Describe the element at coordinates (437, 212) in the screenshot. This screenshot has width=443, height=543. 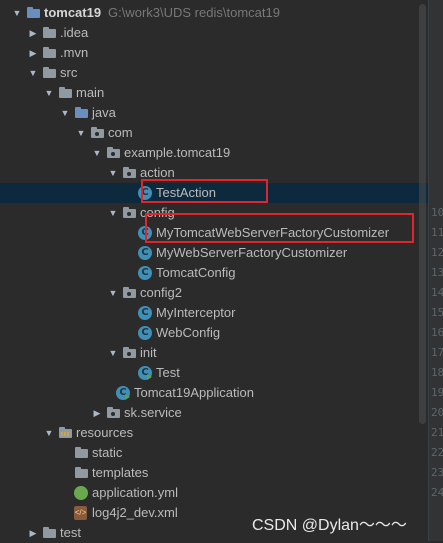
I see `line-number: 10` at that location.